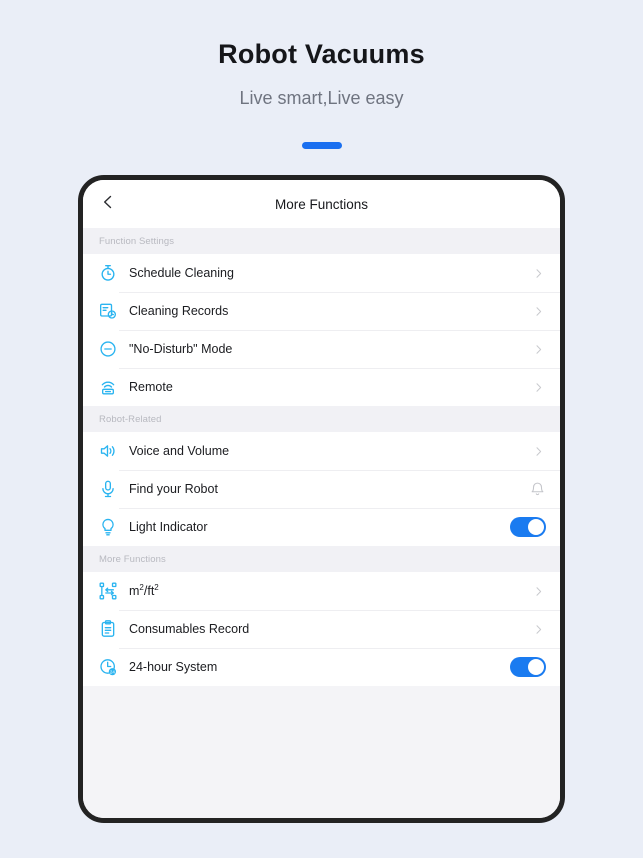 The height and width of the screenshot is (858, 643). I want to click on list-item: Cleaning Records, so click(321, 311).